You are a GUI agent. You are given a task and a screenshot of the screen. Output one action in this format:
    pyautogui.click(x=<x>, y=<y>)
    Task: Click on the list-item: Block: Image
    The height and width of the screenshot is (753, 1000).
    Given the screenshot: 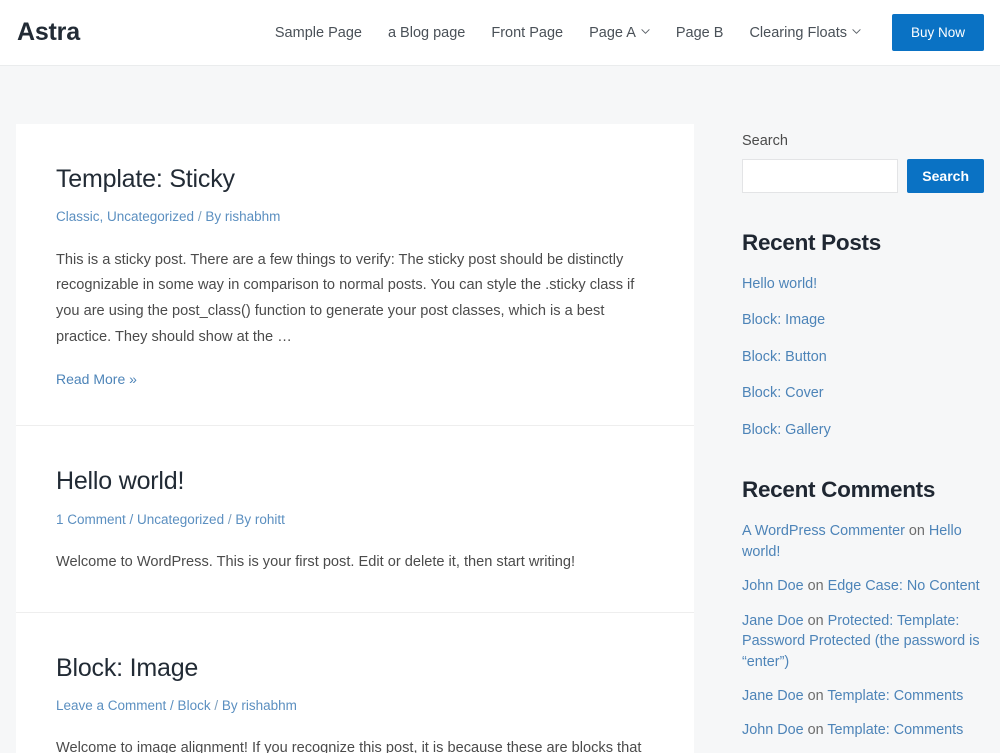 What is the action you would take?
    pyautogui.click(x=863, y=320)
    